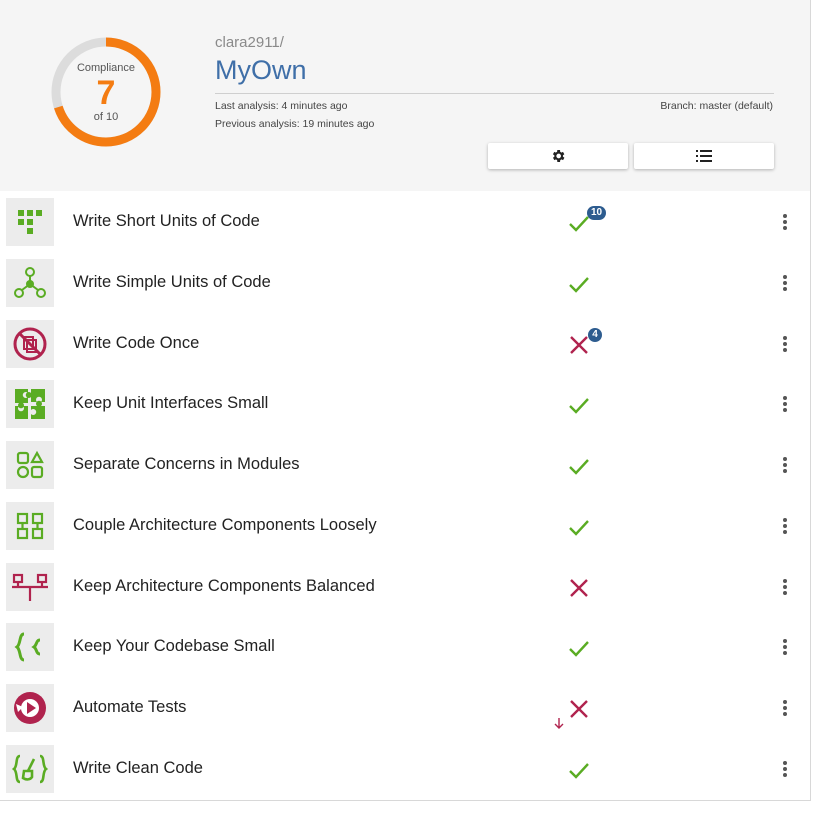  I want to click on guideline-row-short-units: Write Short Units of Code 10, so click(405, 222).